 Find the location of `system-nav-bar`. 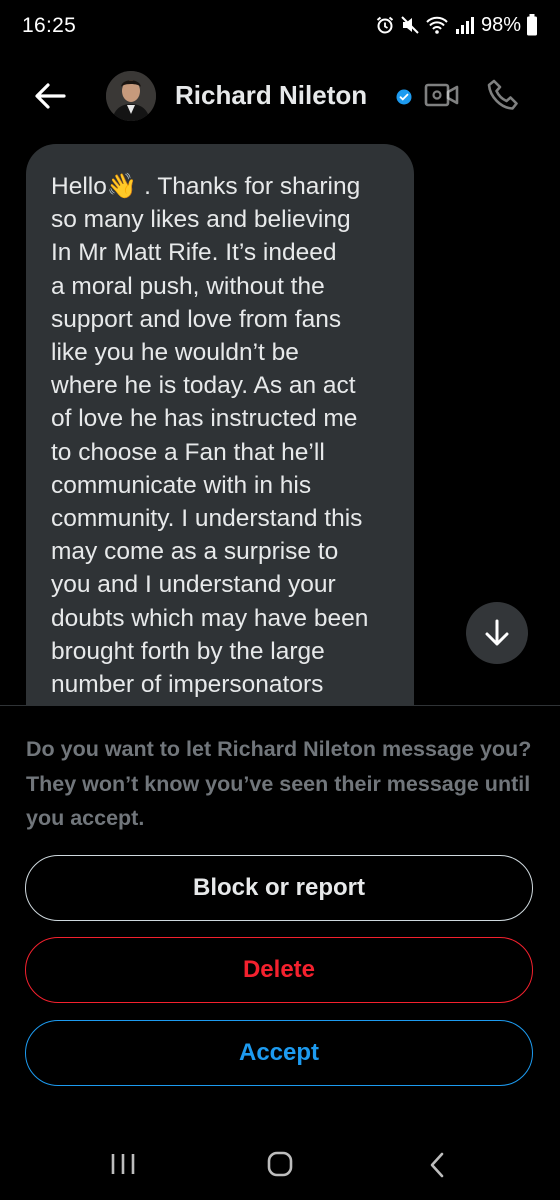

system-nav-bar is located at coordinates (280, 1165).